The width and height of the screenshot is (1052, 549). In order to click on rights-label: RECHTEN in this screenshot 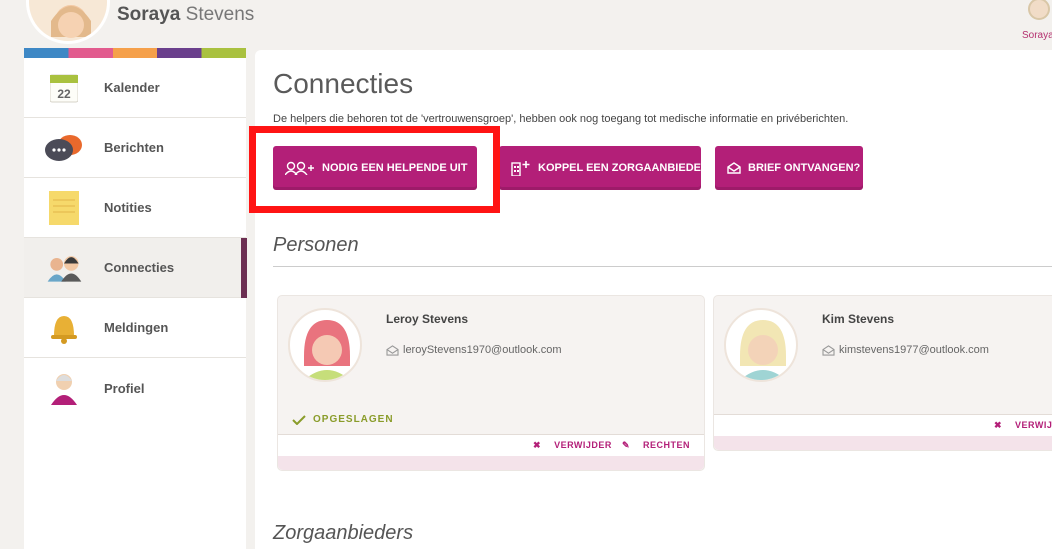, I will do `click(666, 445)`.